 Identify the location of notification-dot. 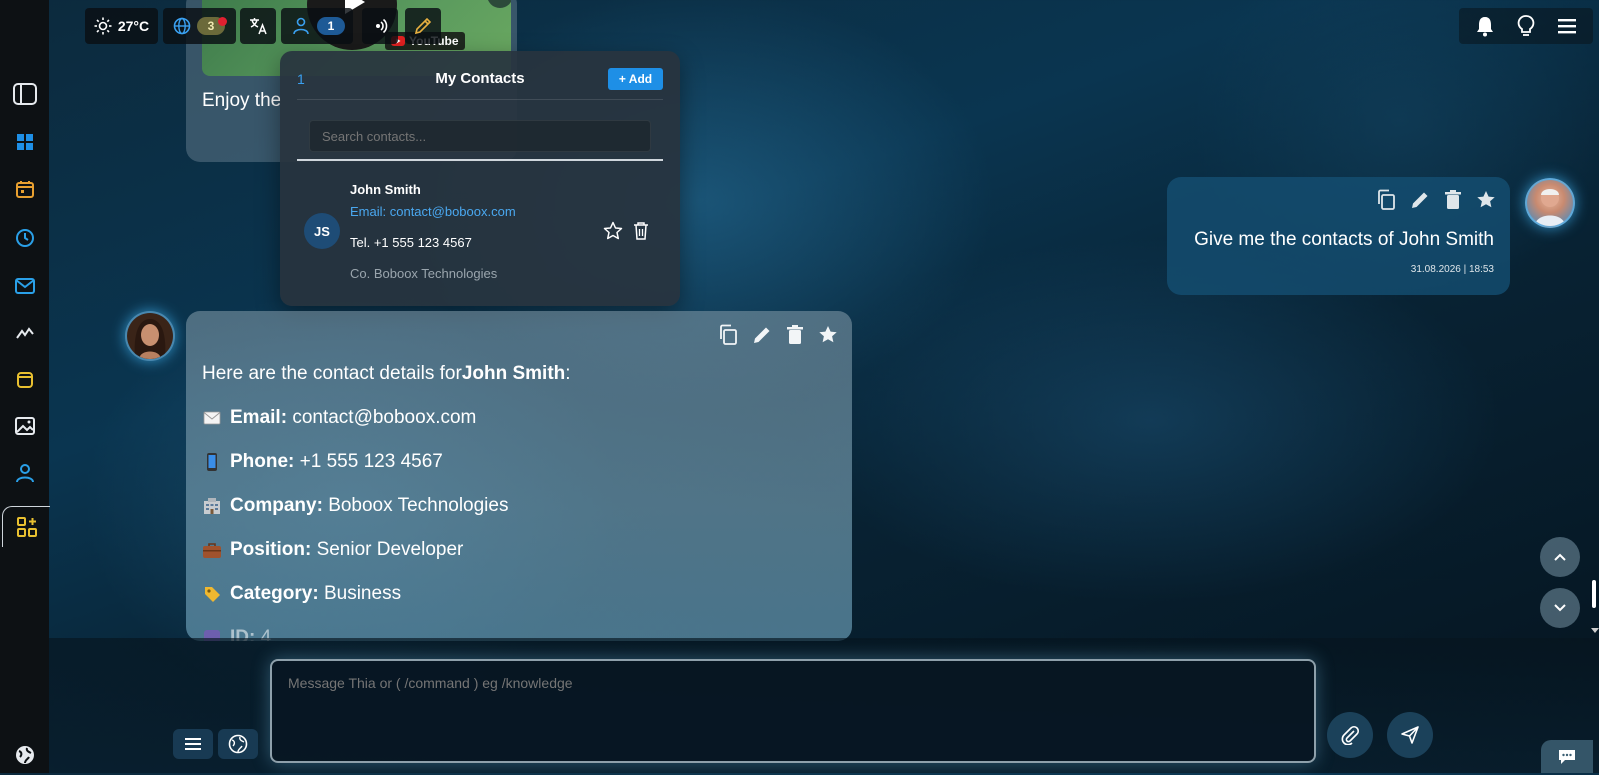
(222, 21).